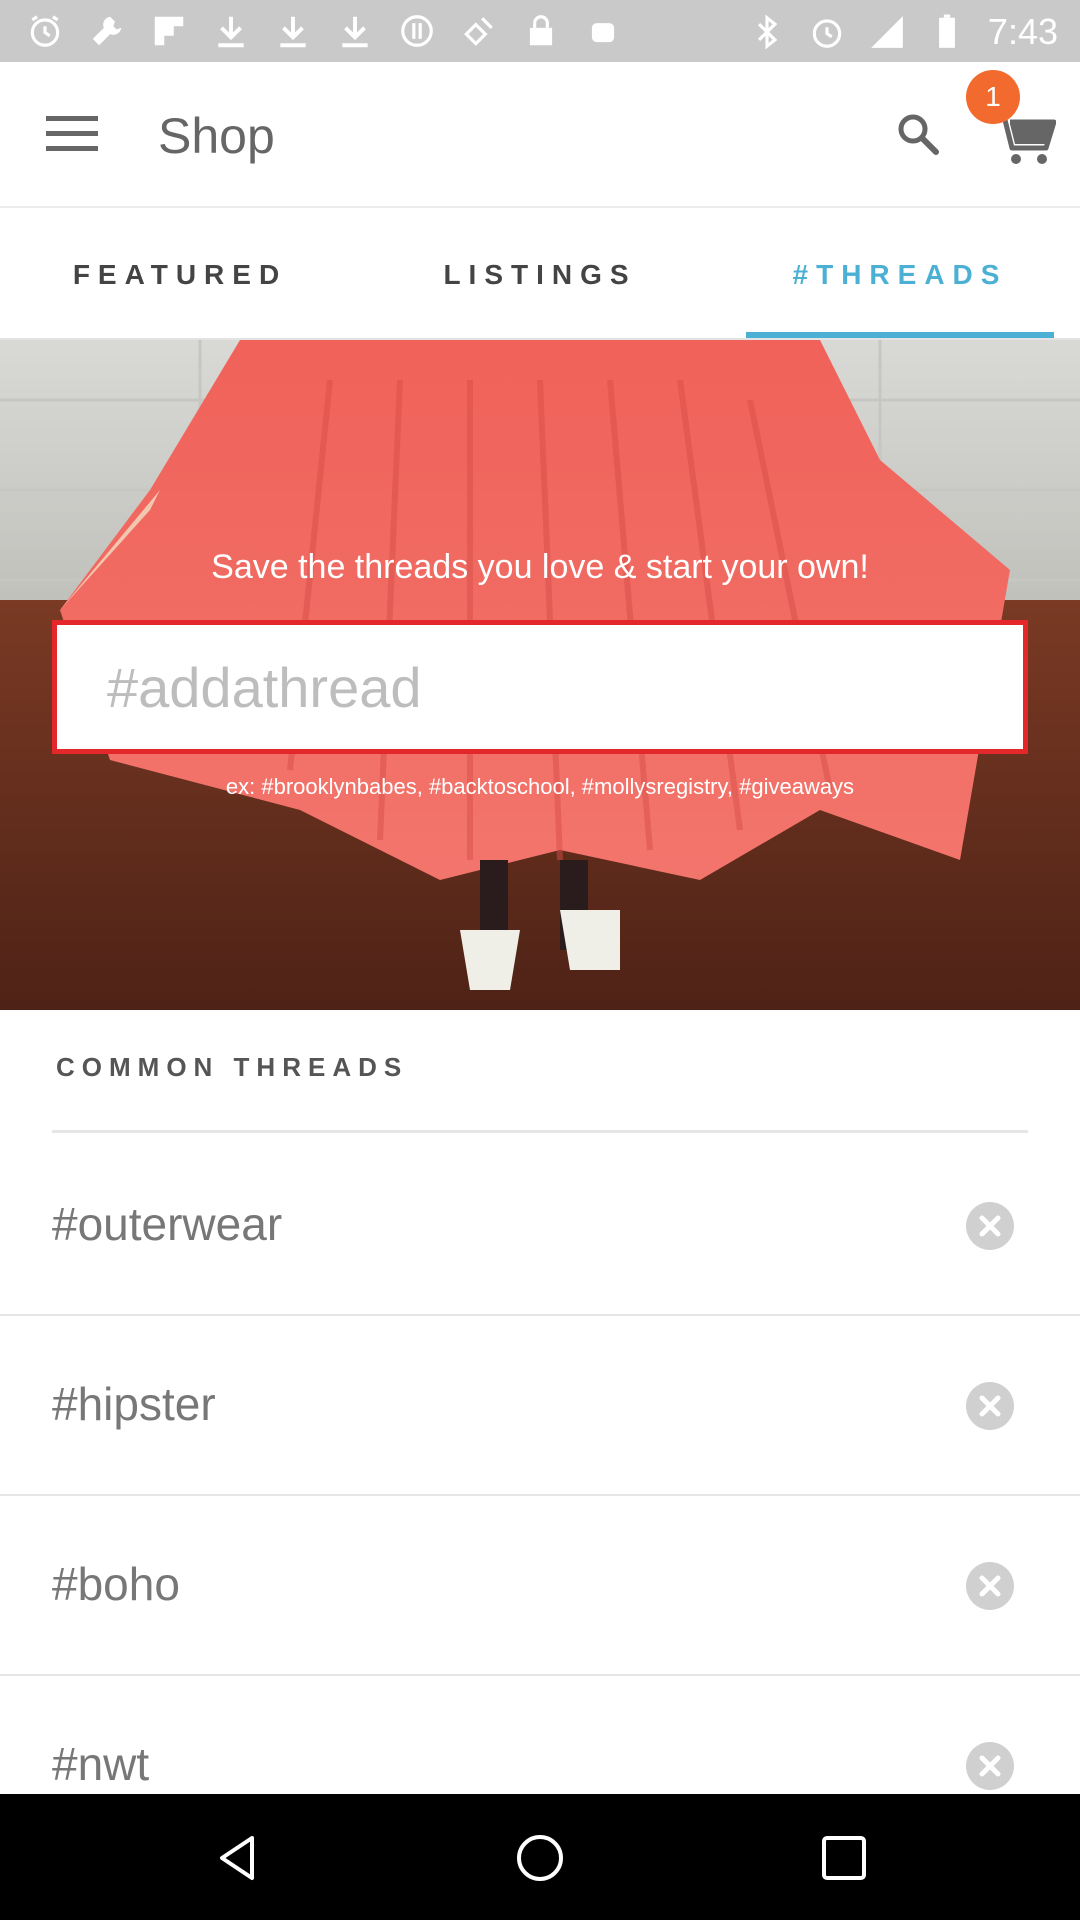 This screenshot has width=1080, height=1920. Describe the element at coordinates (238, 1858) in the screenshot. I see `back-icon` at that location.